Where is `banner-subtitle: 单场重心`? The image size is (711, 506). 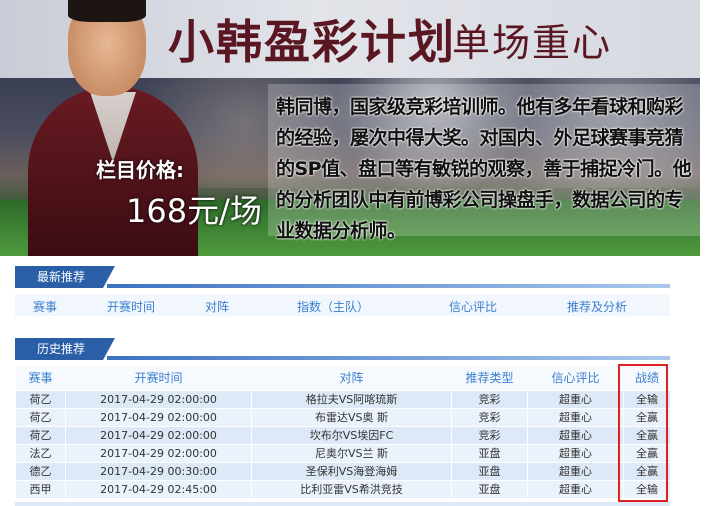
banner-subtitle: 单场重心 is located at coordinates (532, 43).